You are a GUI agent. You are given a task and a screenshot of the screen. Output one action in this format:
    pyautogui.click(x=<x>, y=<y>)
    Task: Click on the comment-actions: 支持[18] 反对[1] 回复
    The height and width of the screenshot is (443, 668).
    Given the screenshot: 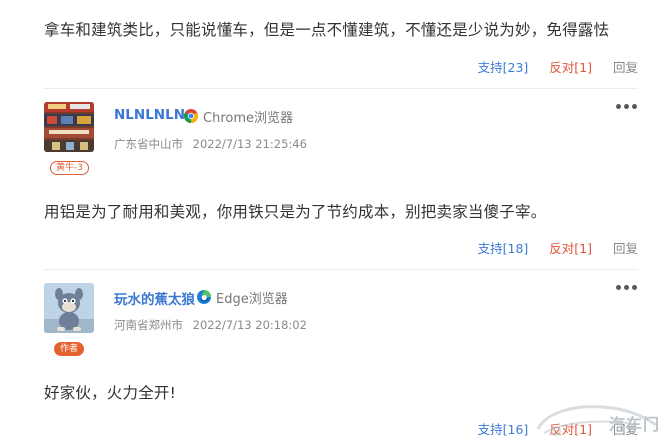 What is the action you would take?
    pyautogui.click(x=549, y=247)
    